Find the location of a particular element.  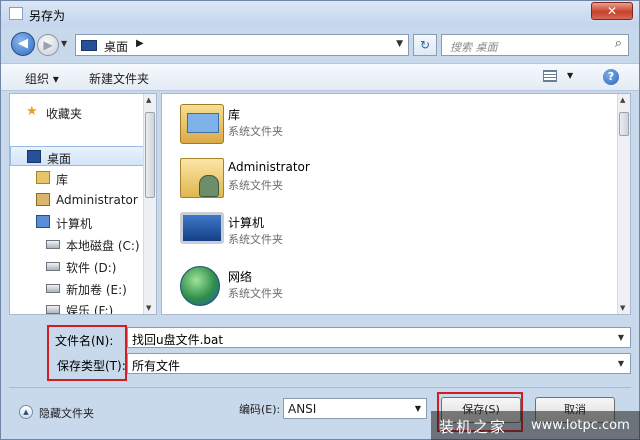

search-placeholder: 搜索 桌面 is located at coordinates (474, 47).